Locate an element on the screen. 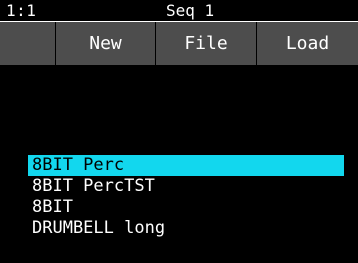 This screenshot has height=263, width=358. position-indicator: 1:1 is located at coordinates (21, 10).